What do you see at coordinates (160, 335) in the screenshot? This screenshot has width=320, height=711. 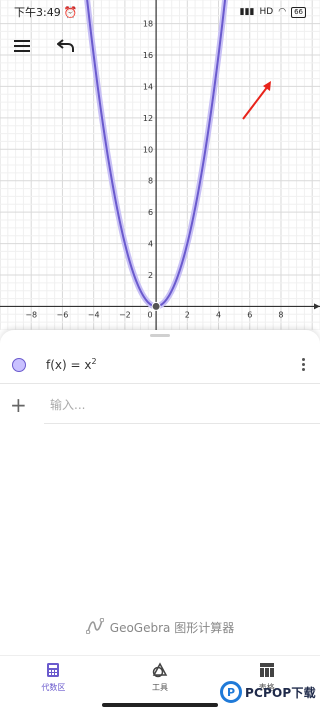 I see `drag-handle` at bounding box center [160, 335].